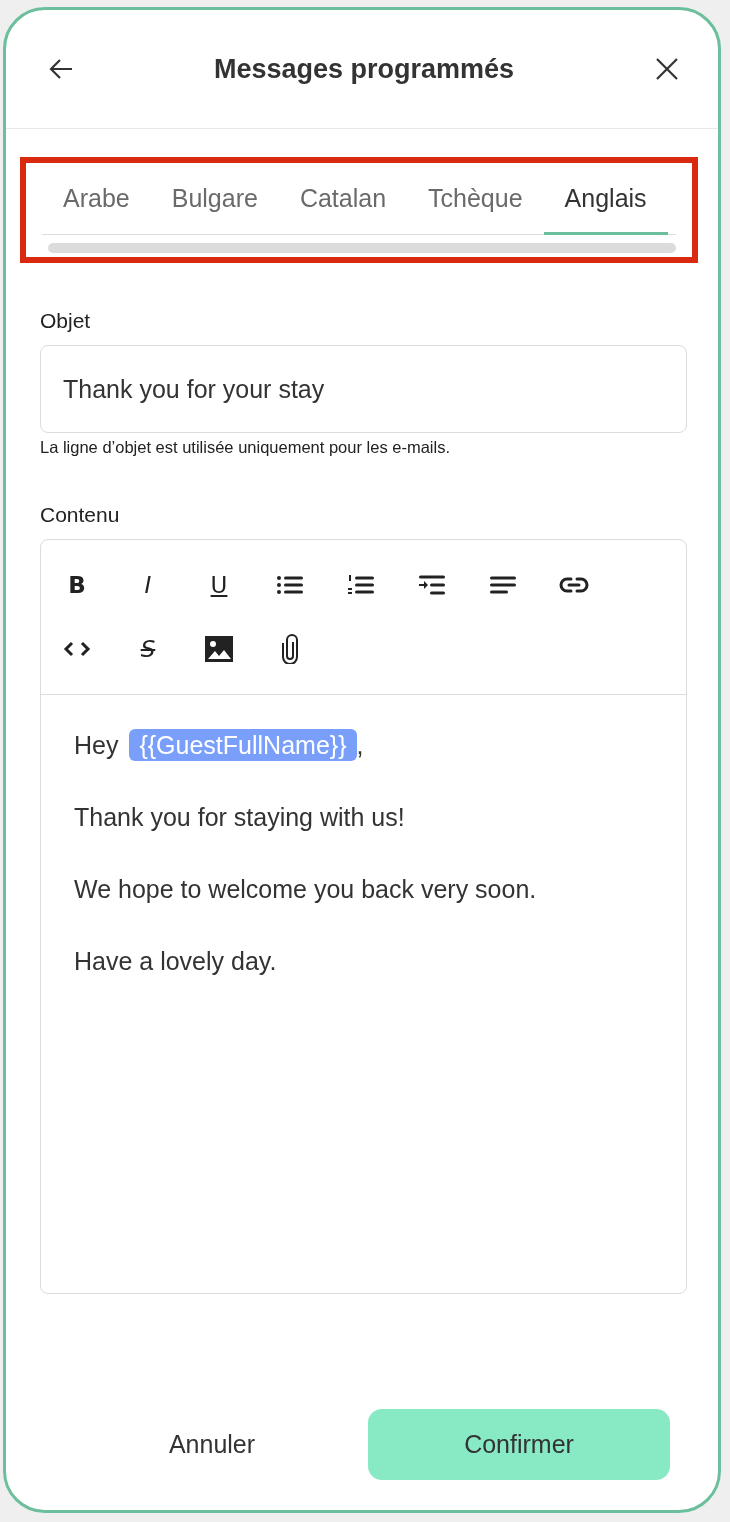 This screenshot has height=1522, width=730. Describe the element at coordinates (148, 585) in the screenshot. I see `italic-button: I` at that location.